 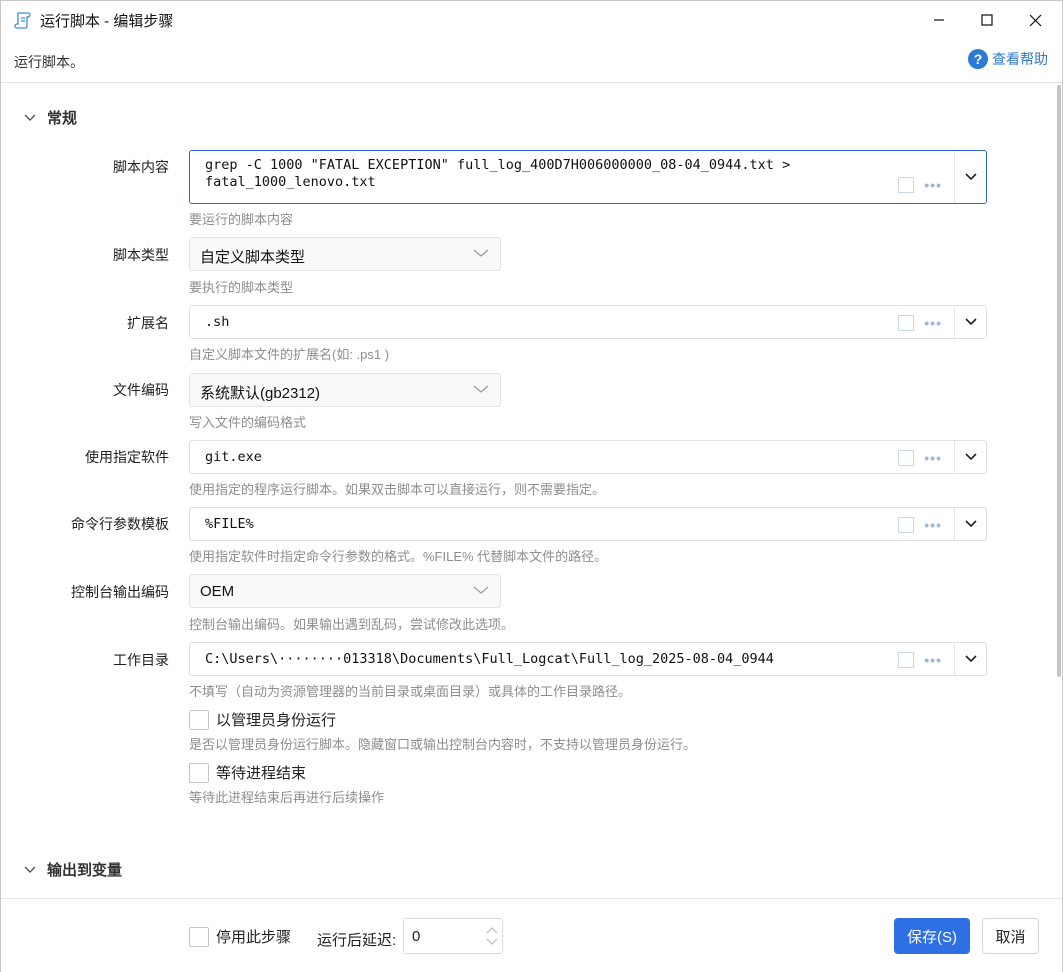 What do you see at coordinates (127, 457) in the screenshot?
I see `software-label: 使用指定软件` at bounding box center [127, 457].